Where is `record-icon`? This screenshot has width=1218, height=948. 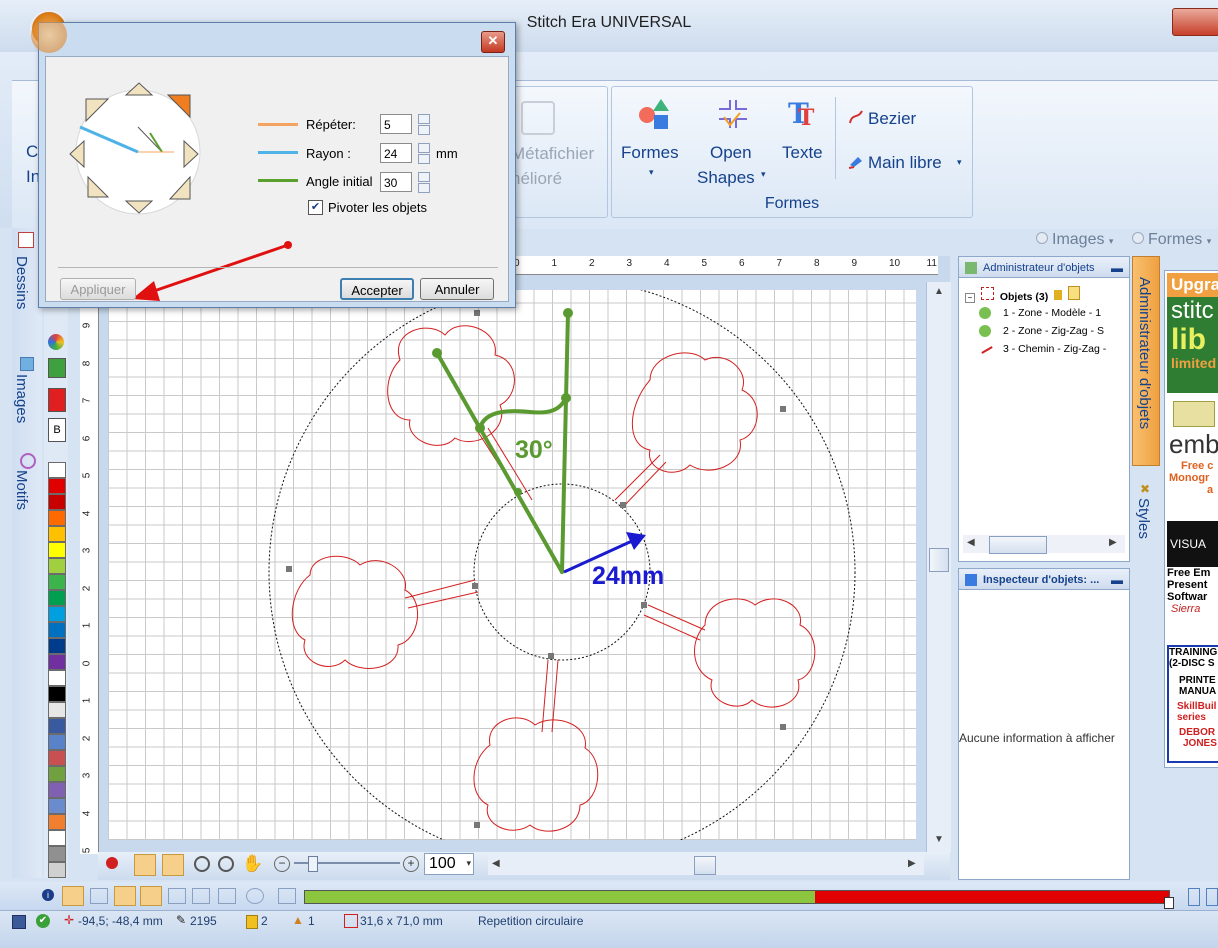 record-icon is located at coordinates (112, 863).